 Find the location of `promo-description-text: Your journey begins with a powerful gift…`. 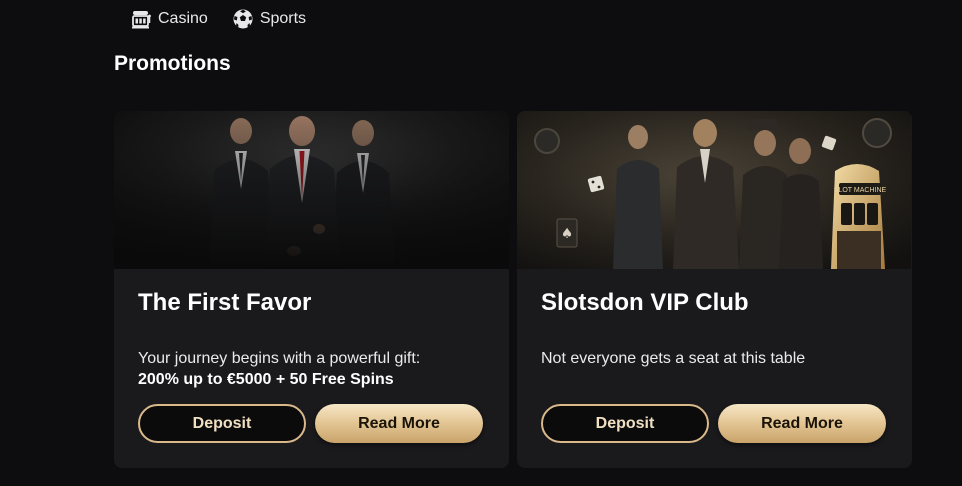

promo-description-text: Your journey begins with a powerful gift… is located at coordinates (279, 358).